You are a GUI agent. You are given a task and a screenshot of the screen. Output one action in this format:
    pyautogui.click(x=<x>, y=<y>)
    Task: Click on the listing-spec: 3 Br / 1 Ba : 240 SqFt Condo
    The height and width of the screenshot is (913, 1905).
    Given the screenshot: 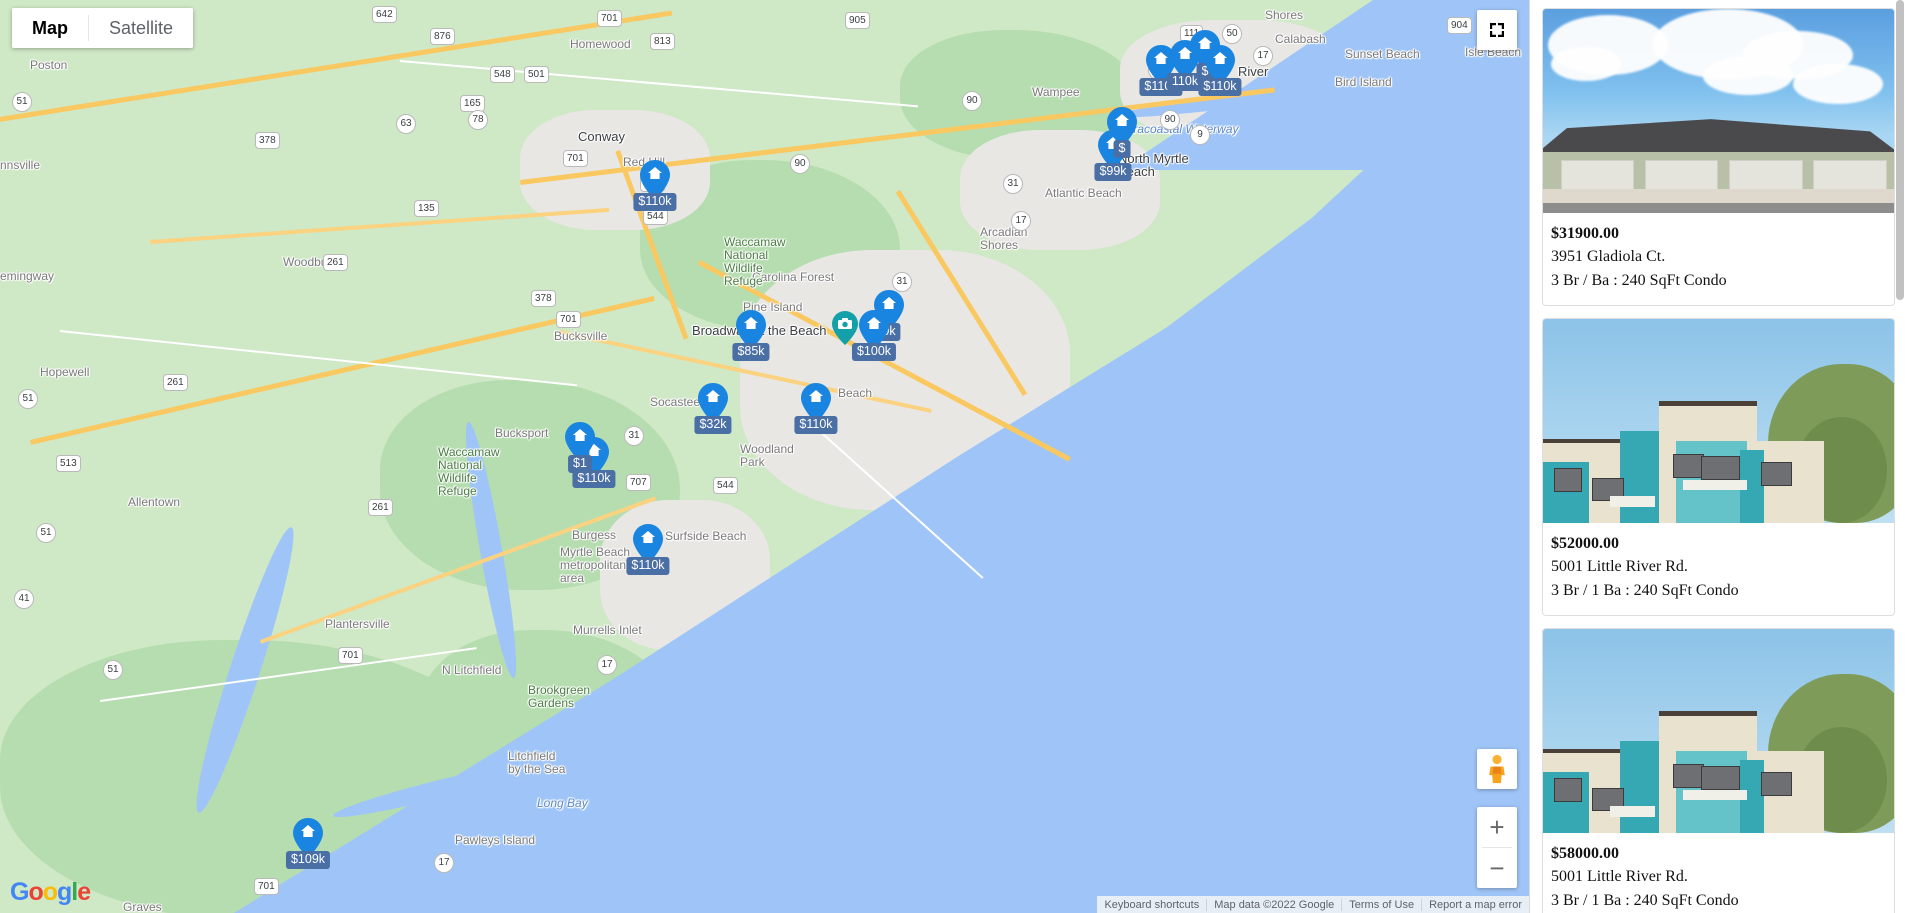 What is the action you would take?
    pyautogui.click(x=1645, y=590)
    